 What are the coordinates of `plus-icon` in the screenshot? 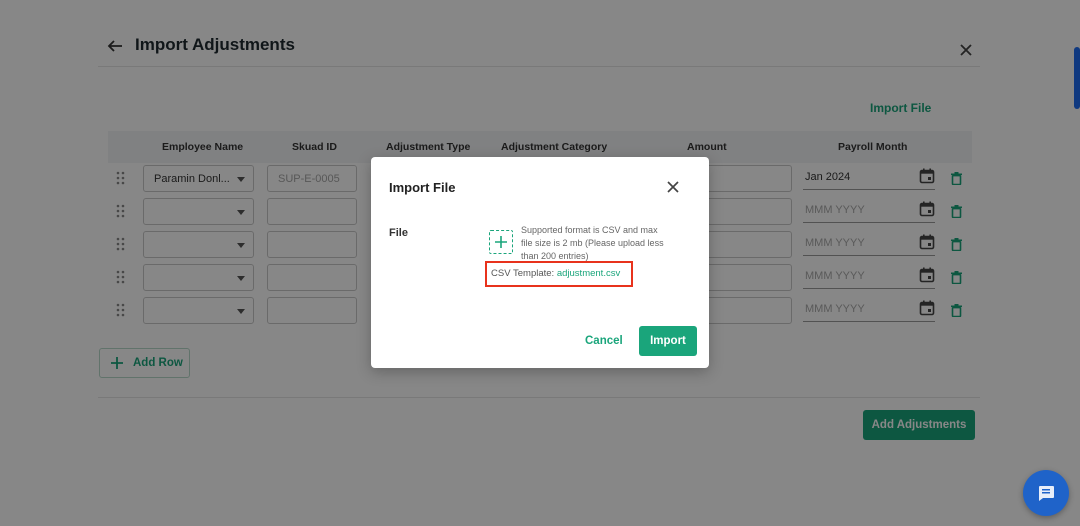 It's located at (501, 242).